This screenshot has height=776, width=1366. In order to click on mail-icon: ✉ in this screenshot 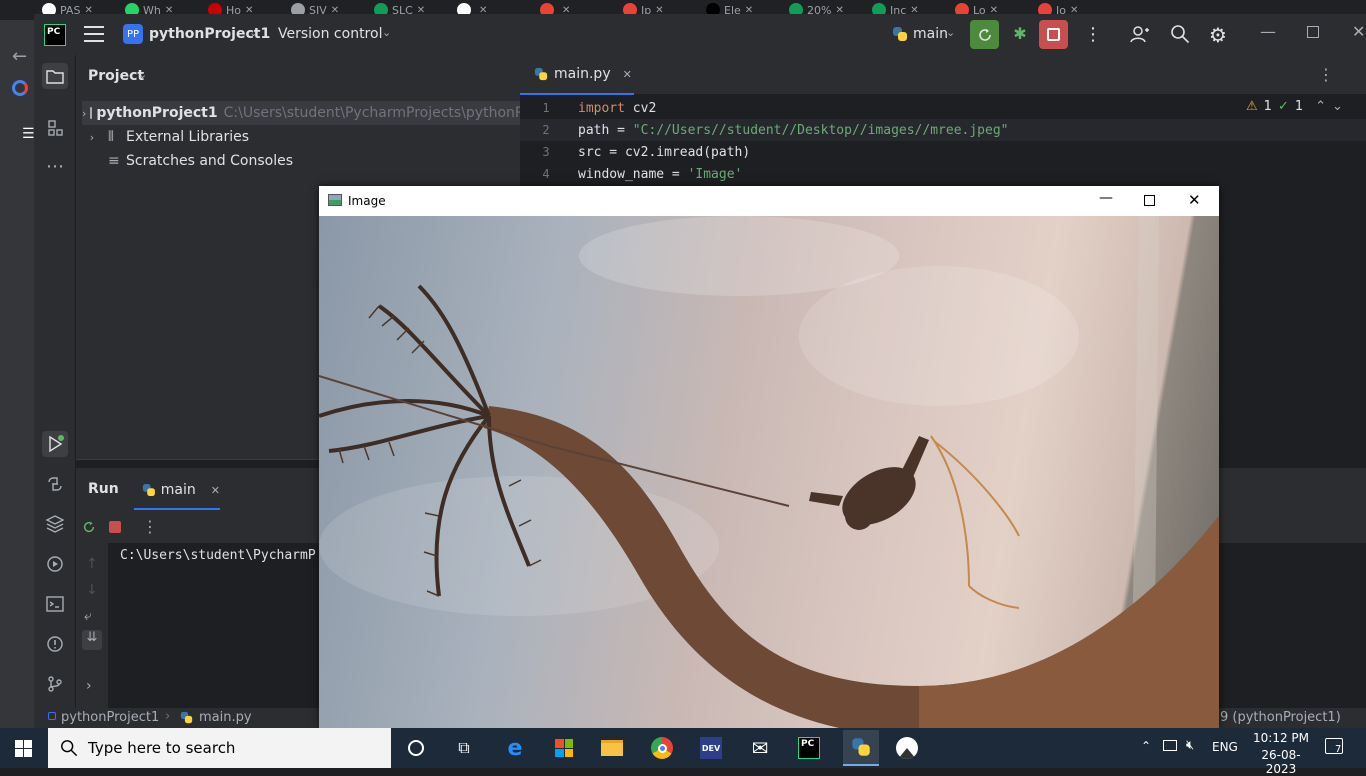, I will do `click(760, 748)`.